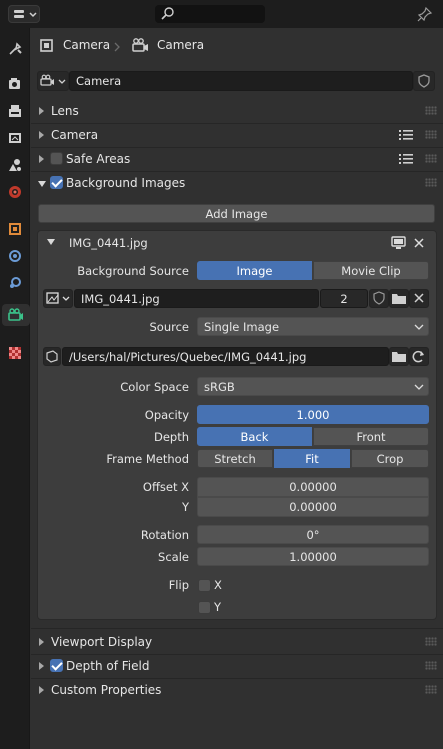 The width and height of the screenshot is (443, 749). What do you see at coordinates (218, 585) in the screenshot?
I see `flip-x-label: X` at bounding box center [218, 585].